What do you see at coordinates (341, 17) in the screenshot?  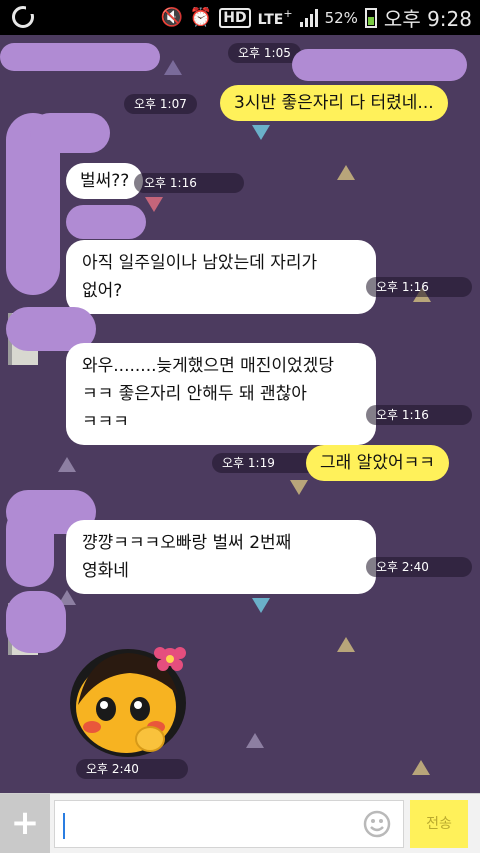 I see `battery-percent: 52%` at bounding box center [341, 17].